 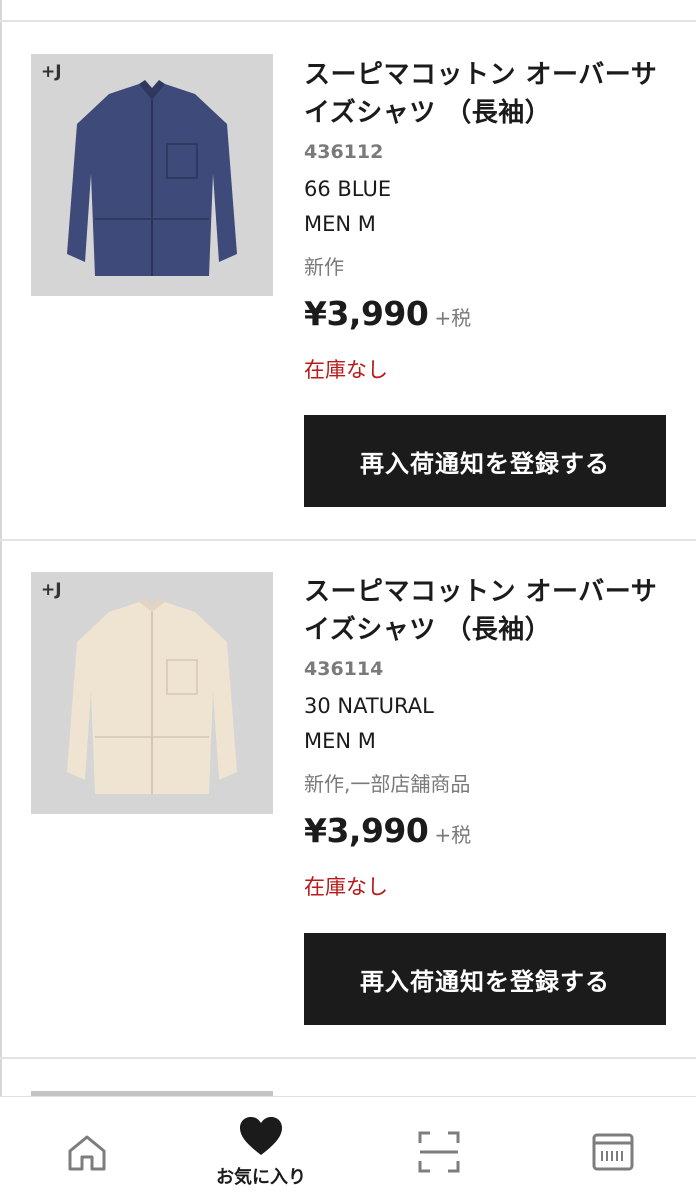 What do you see at coordinates (87, 1153) in the screenshot?
I see `home-icon` at bounding box center [87, 1153].